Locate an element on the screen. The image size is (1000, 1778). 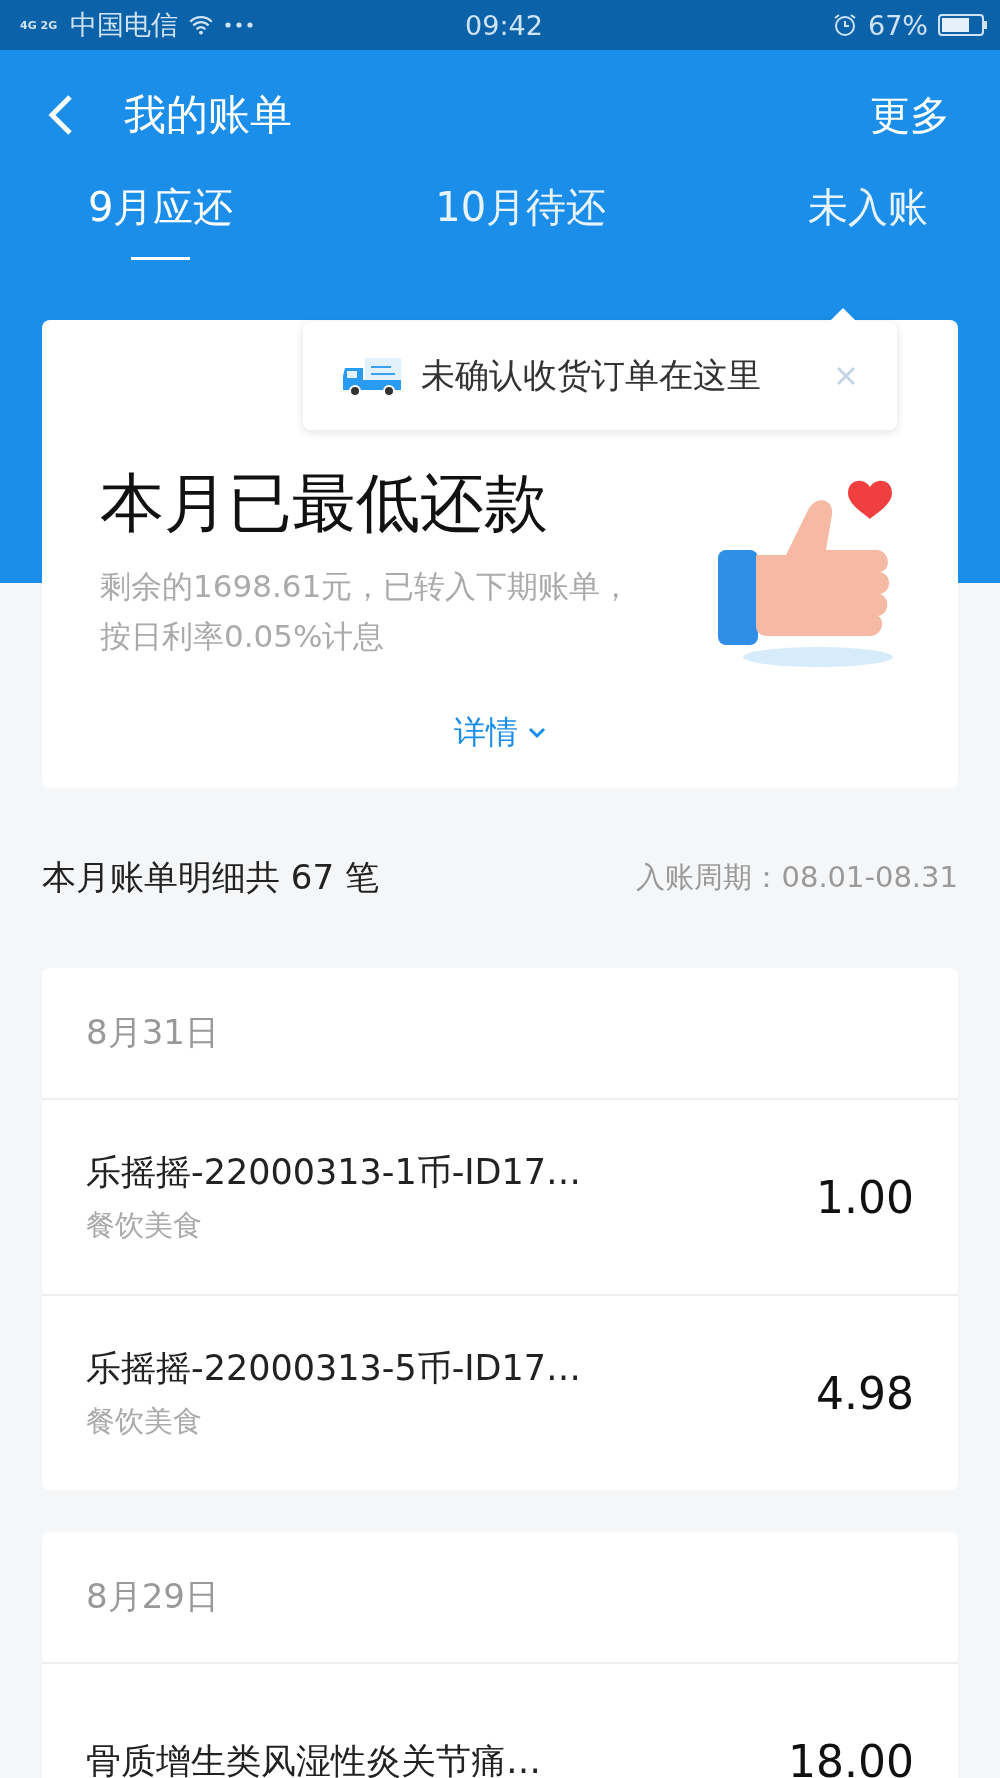
date-heading: 8月31日 is located at coordinates (500, 1034).